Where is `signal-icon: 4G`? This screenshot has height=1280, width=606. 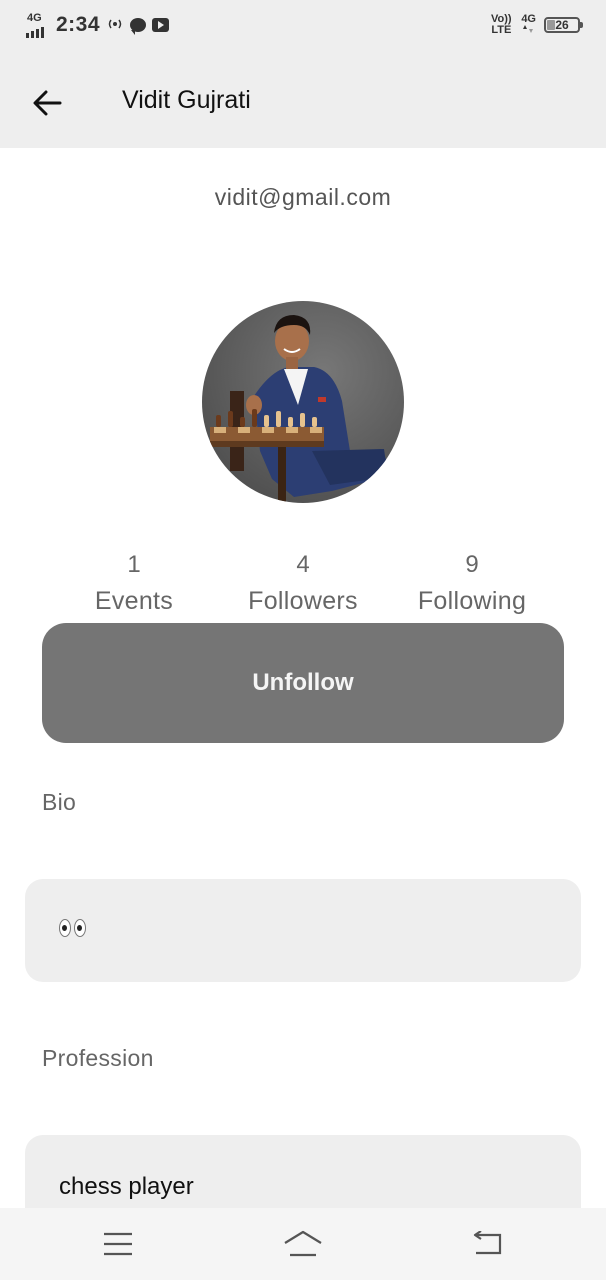 signal-icon: 4G is located at coordinates (38, 25).